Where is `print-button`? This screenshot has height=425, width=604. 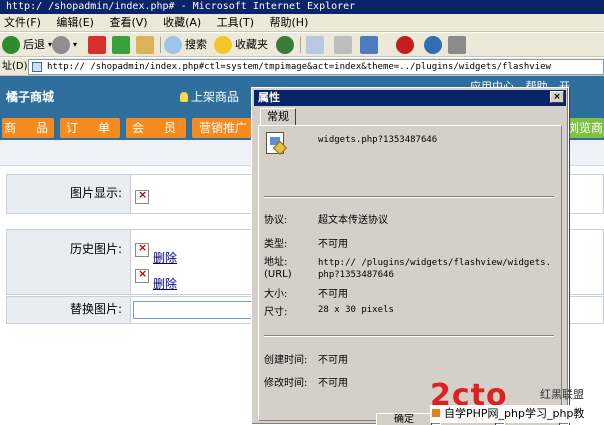 print-button is located at coordinates (344, 45).